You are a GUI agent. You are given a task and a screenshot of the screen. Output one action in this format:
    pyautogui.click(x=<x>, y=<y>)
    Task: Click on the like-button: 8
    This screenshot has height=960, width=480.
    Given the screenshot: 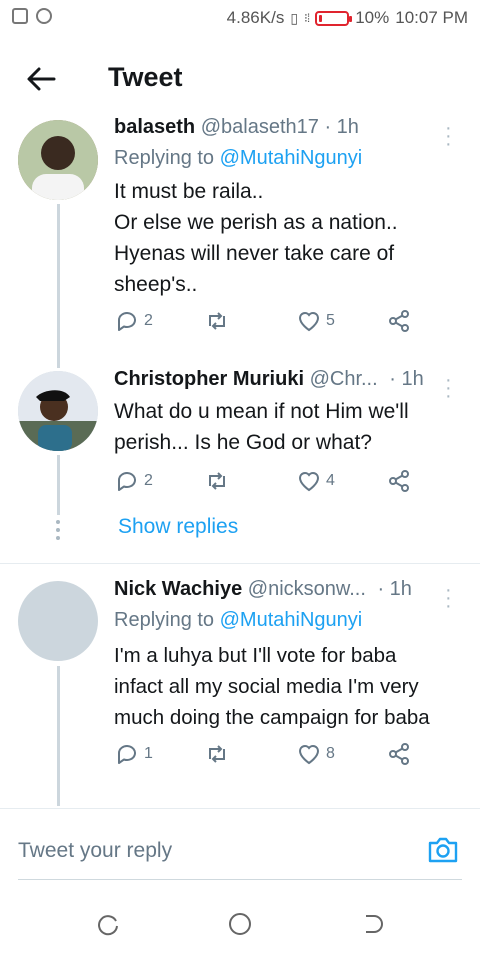 What is the action you would take?
    pyautogui.click(x=315, y=754)
    